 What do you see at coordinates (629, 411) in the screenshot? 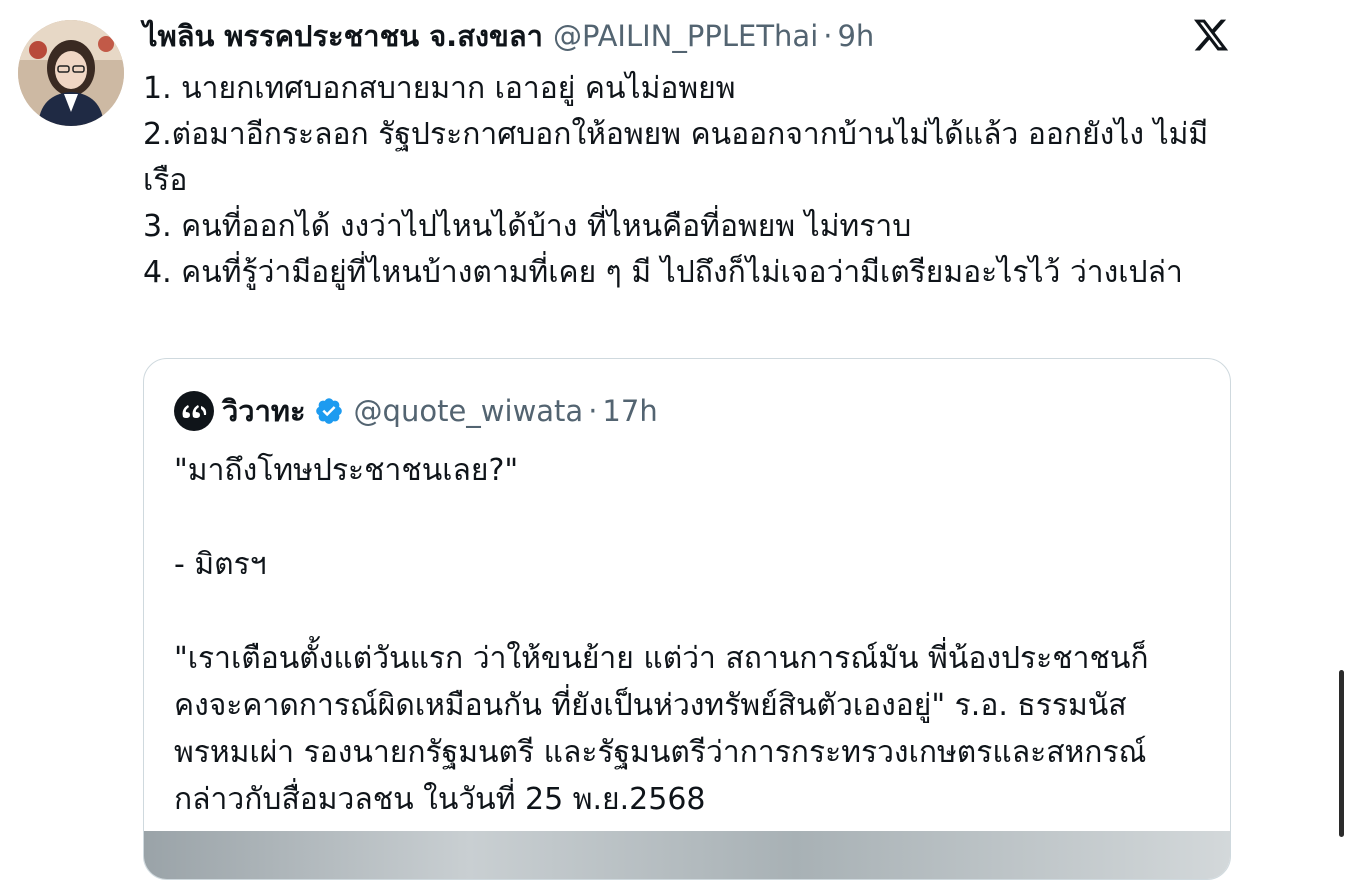
I see `quoted-tweet-timestamp: 17h` at bounding box center [629, 411].